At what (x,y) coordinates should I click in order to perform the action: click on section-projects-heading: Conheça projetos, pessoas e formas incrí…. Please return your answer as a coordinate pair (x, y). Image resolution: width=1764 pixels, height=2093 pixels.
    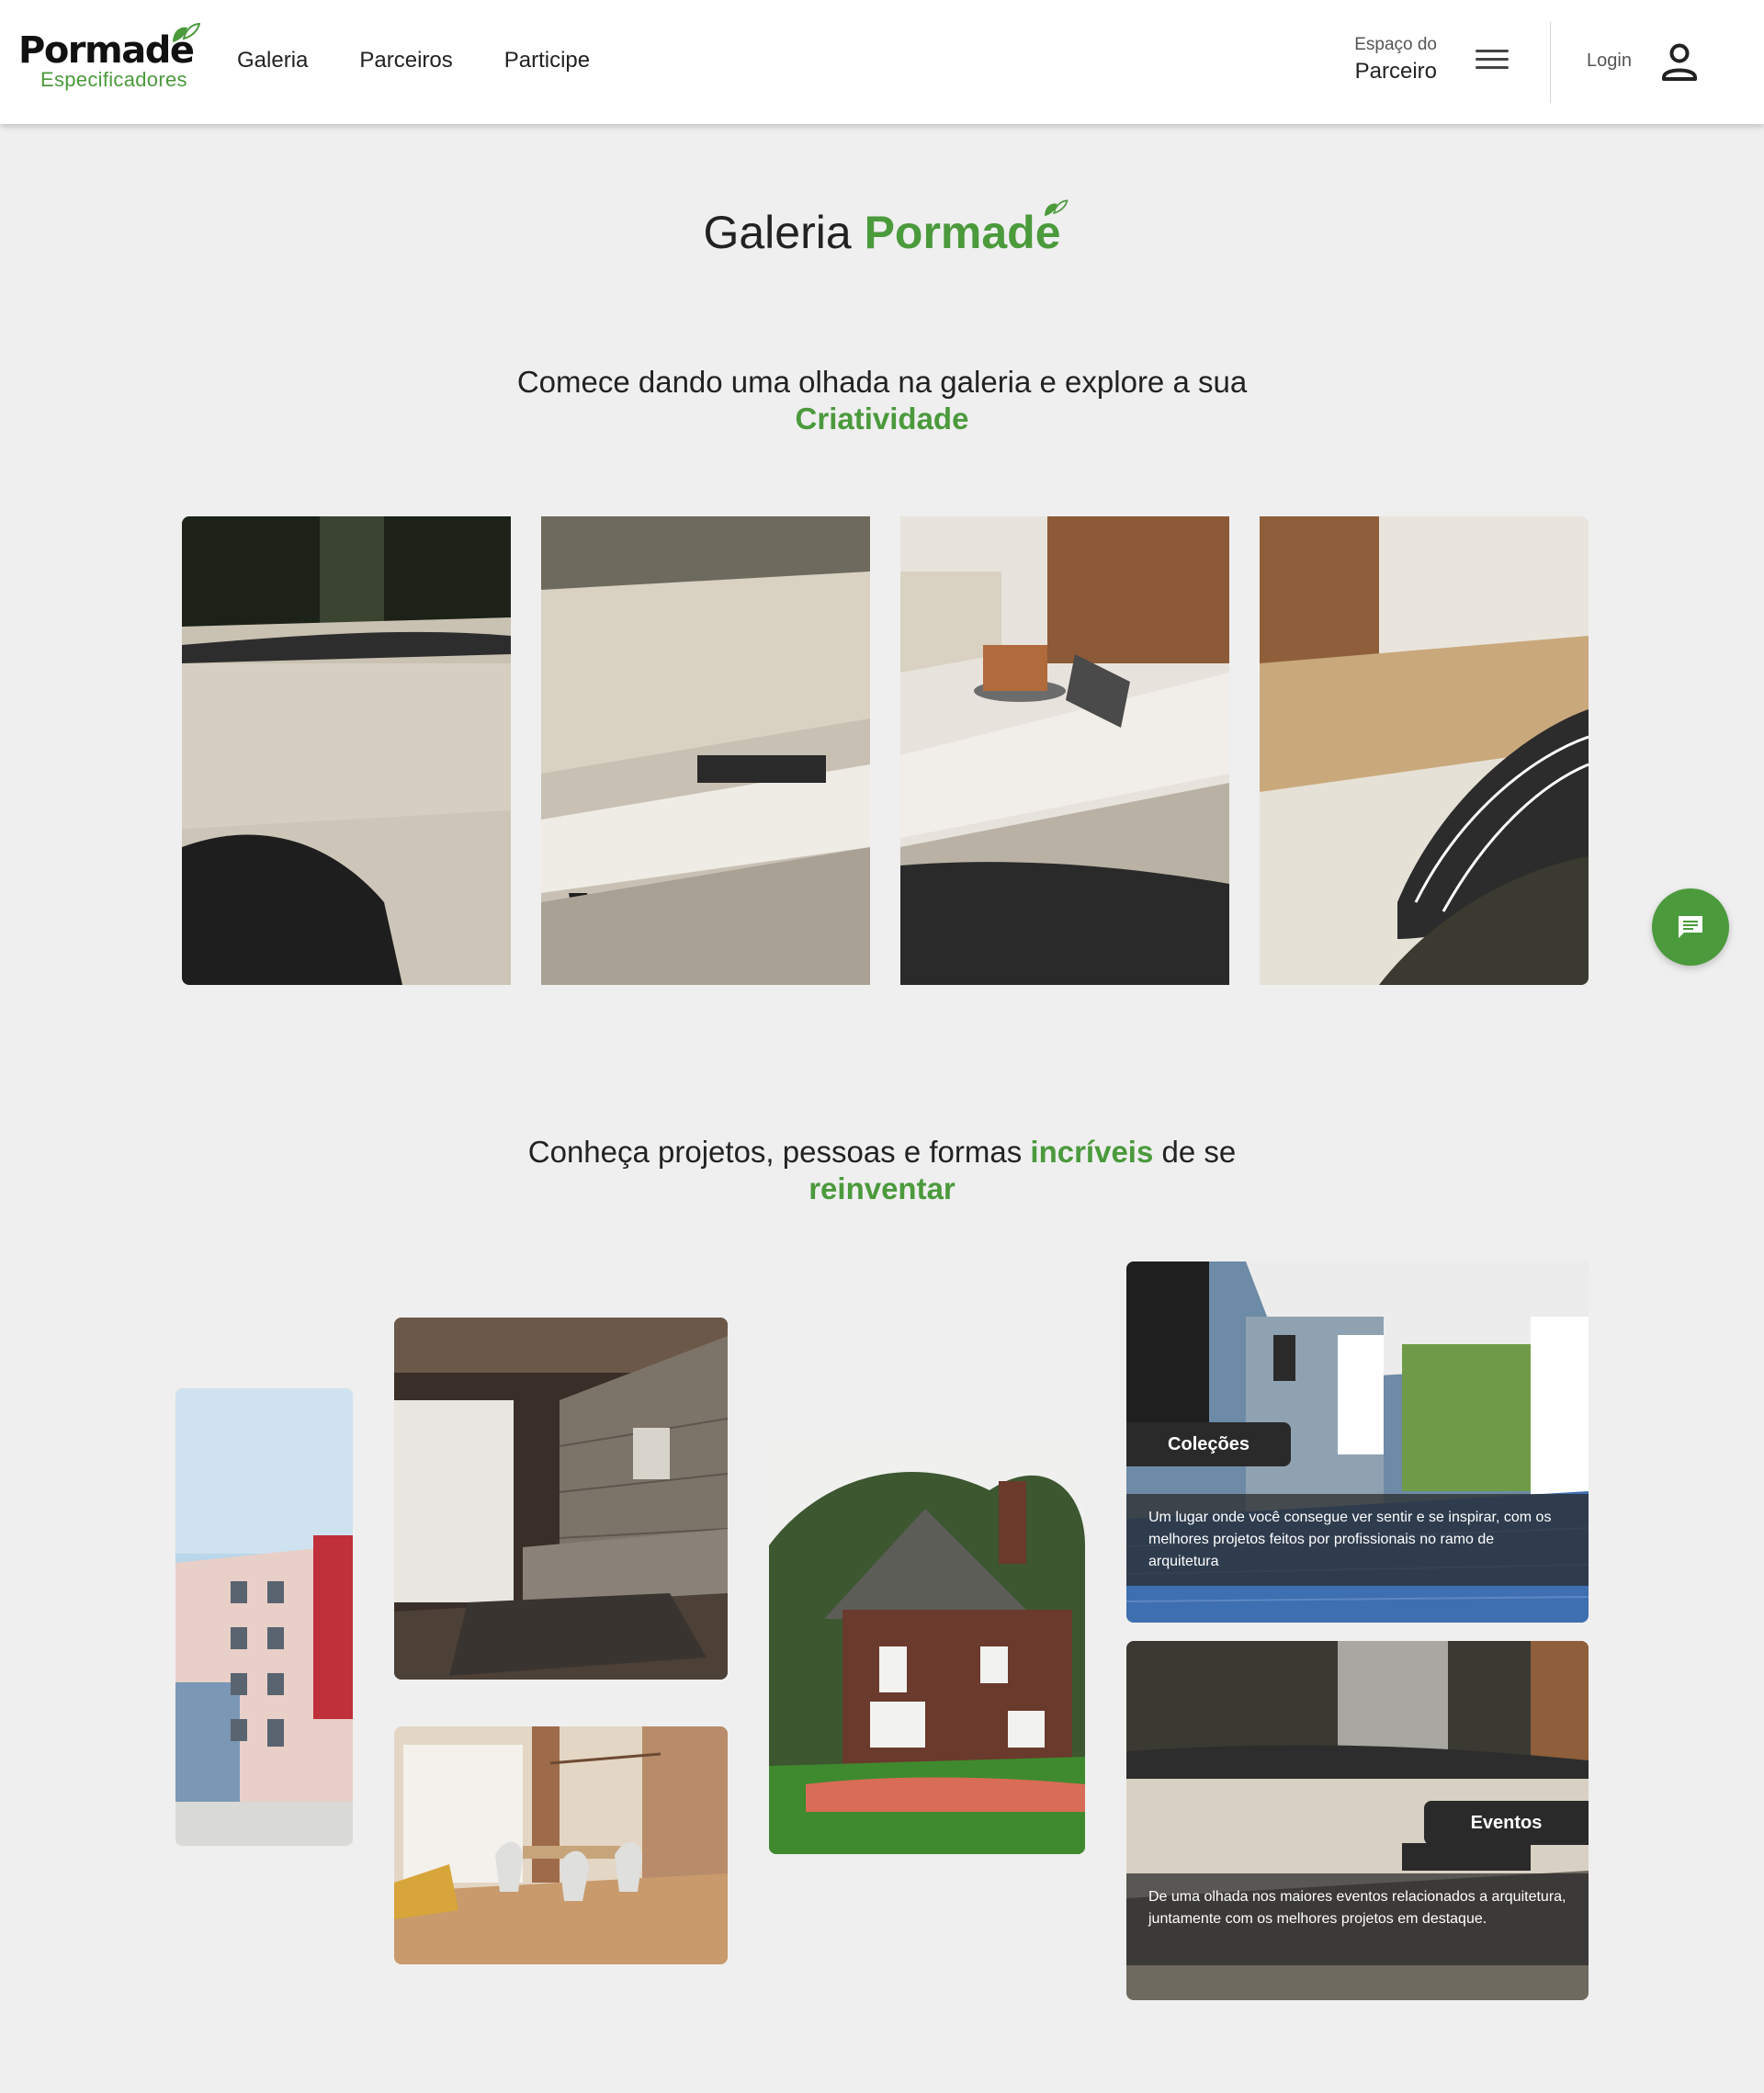
    Looking at the image, I should click on (882, 1170).